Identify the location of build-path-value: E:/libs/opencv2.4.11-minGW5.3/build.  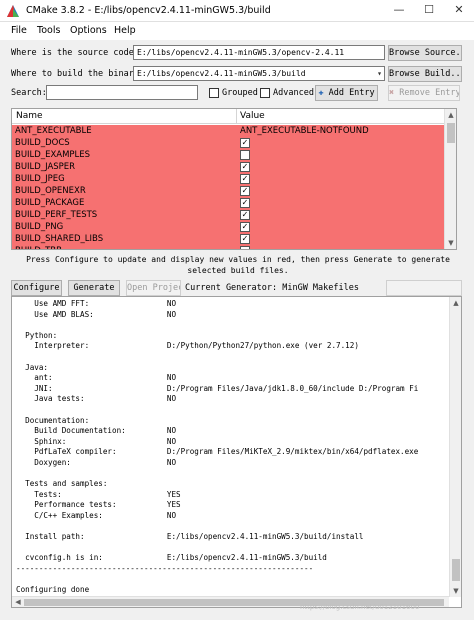
(221, 73).